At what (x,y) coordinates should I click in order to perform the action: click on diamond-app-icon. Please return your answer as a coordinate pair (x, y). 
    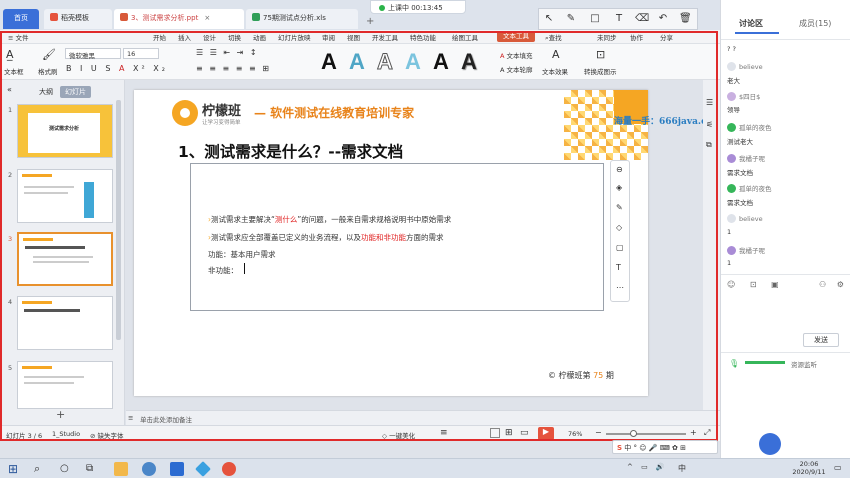
    Looking at the image, I should click on (203, 469).